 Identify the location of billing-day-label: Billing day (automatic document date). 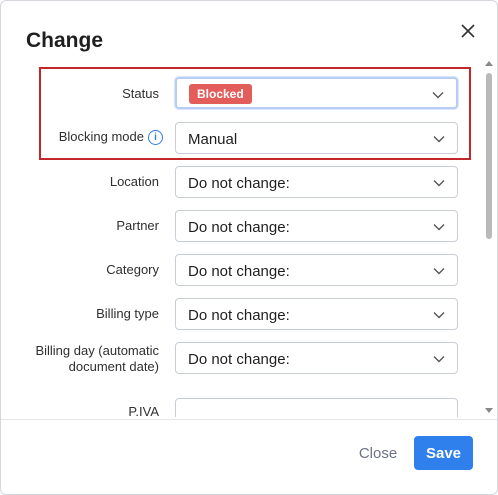
(80, 359).